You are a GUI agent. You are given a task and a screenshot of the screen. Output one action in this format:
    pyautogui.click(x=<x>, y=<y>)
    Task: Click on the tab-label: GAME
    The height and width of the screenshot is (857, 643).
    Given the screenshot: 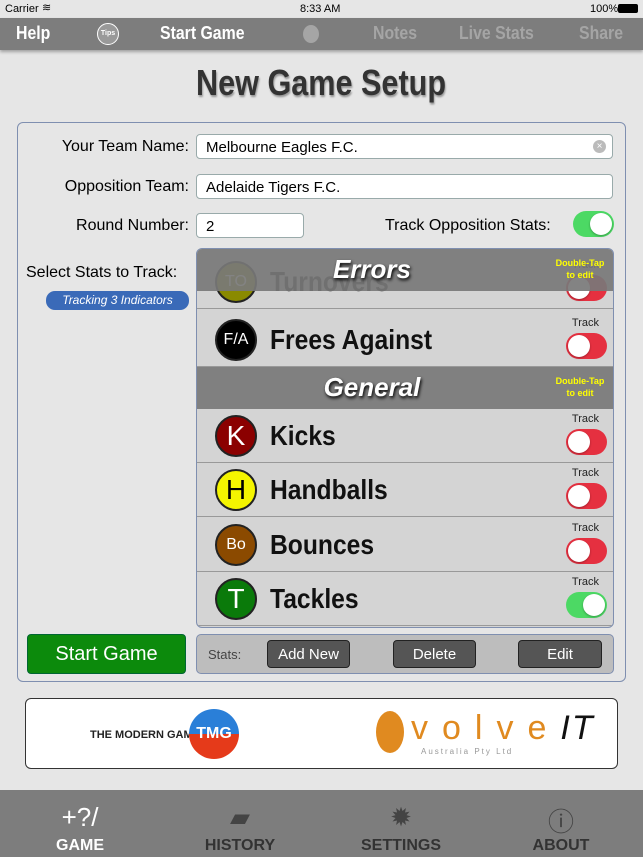 What is the action you would take?
    pyautogui.click(x=80, y=845)
    